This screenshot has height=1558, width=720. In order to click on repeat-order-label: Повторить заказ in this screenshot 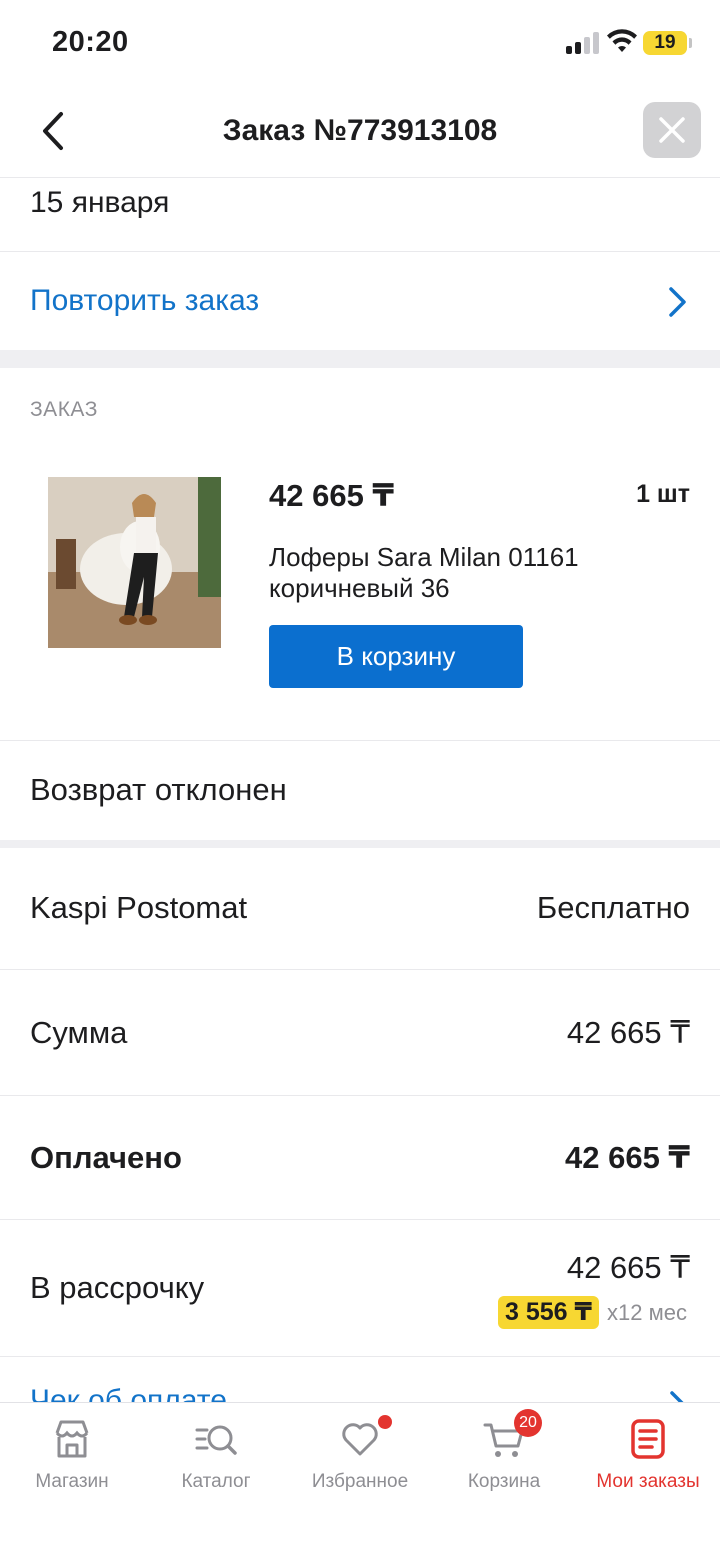, I will do `click(145, 300)`.